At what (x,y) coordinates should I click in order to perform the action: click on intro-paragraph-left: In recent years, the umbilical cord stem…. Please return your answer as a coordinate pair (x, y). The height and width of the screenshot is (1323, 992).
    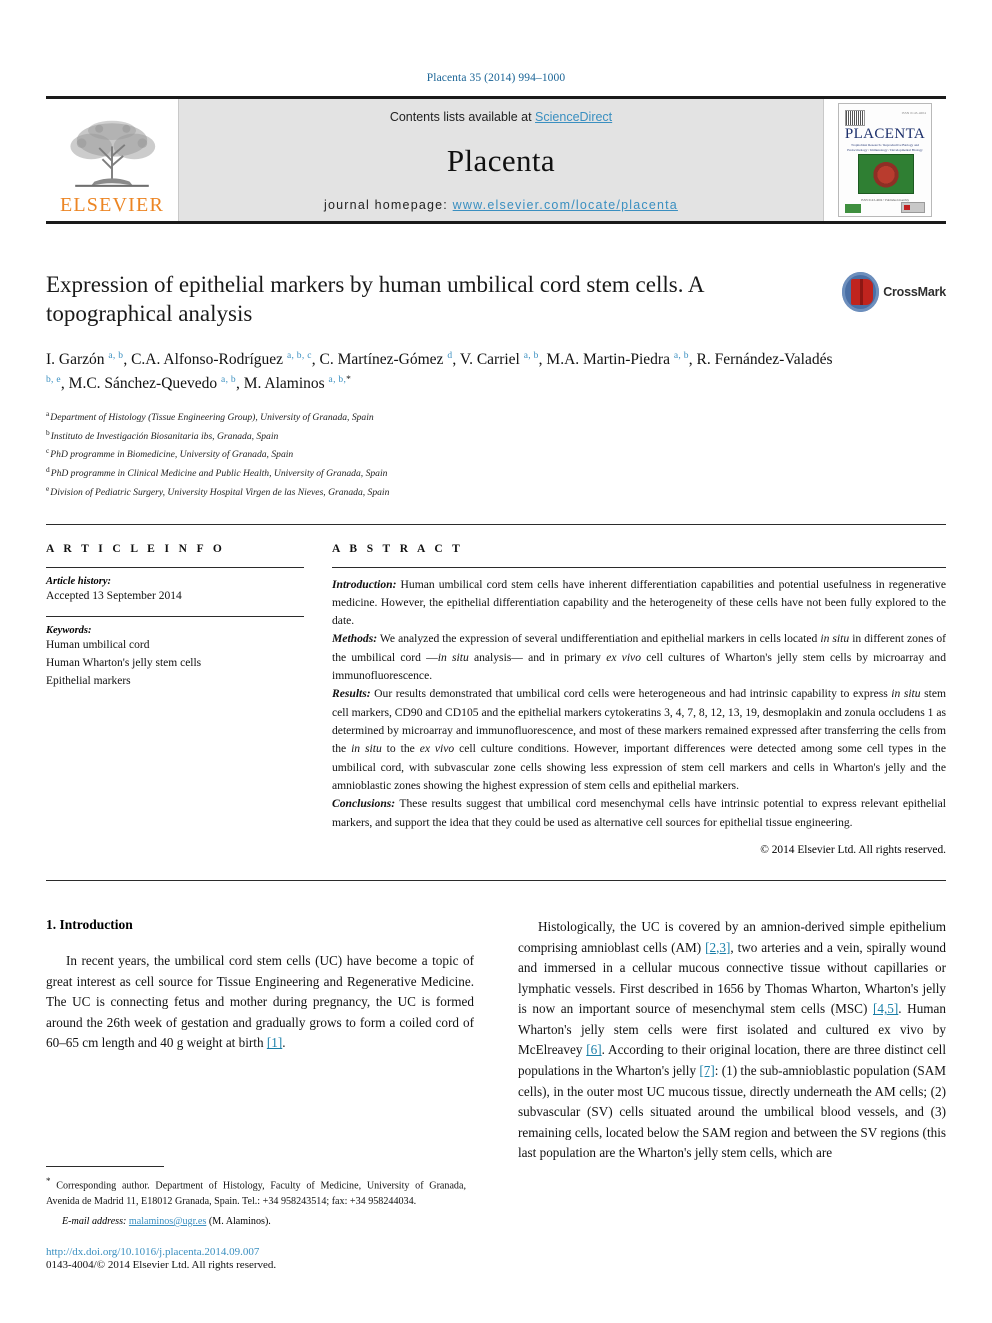
    Looking at the image, I should click on (260, 1002).